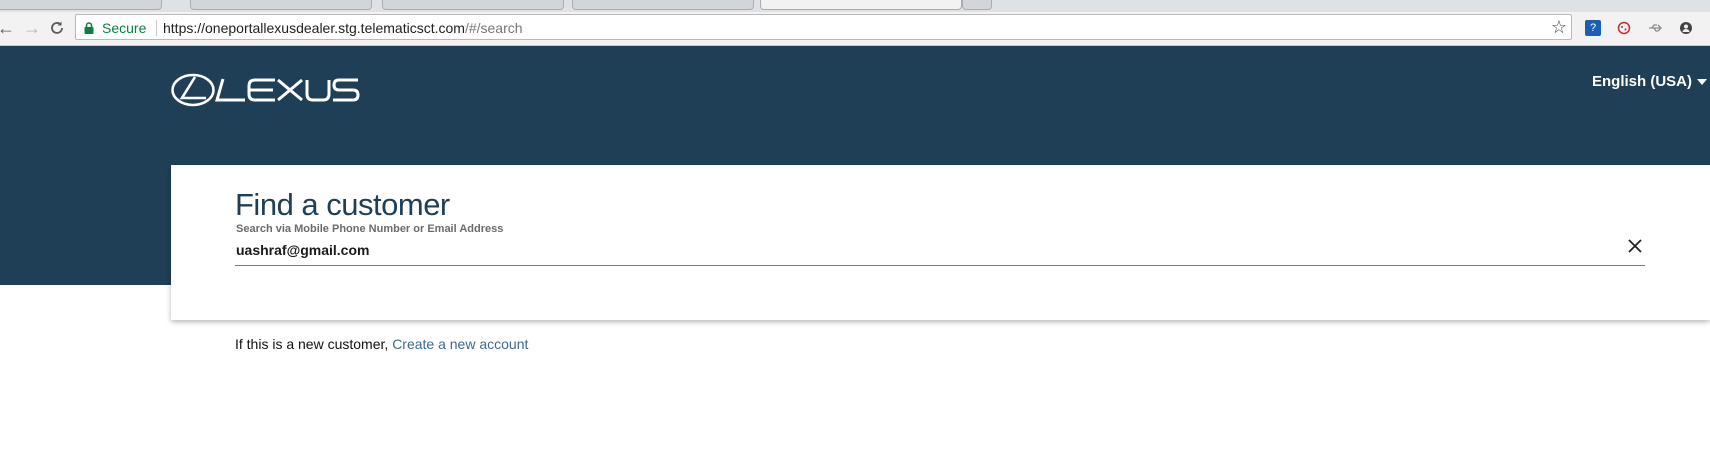 This screenshot has height=462, width=1710. What do you see at coordinates (57, 28) in the screenshot?
I see `reload-icon` at bounding box center [57, 28].